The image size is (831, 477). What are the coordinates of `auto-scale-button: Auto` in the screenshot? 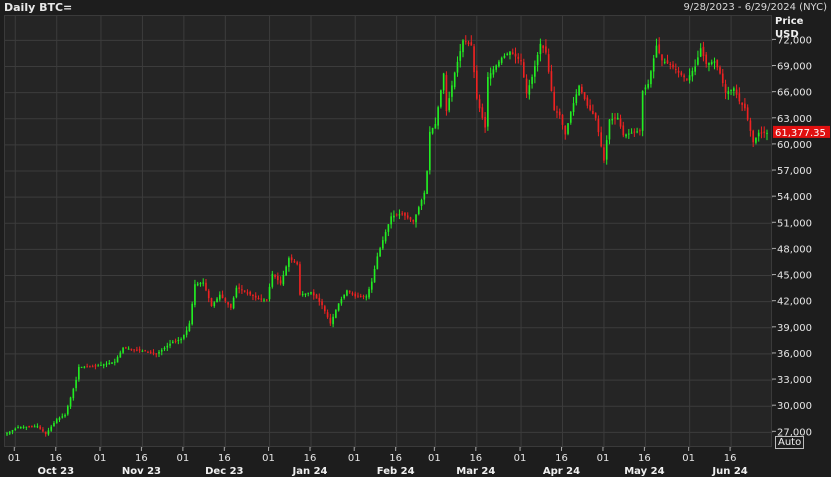 It's located at (790, 442).